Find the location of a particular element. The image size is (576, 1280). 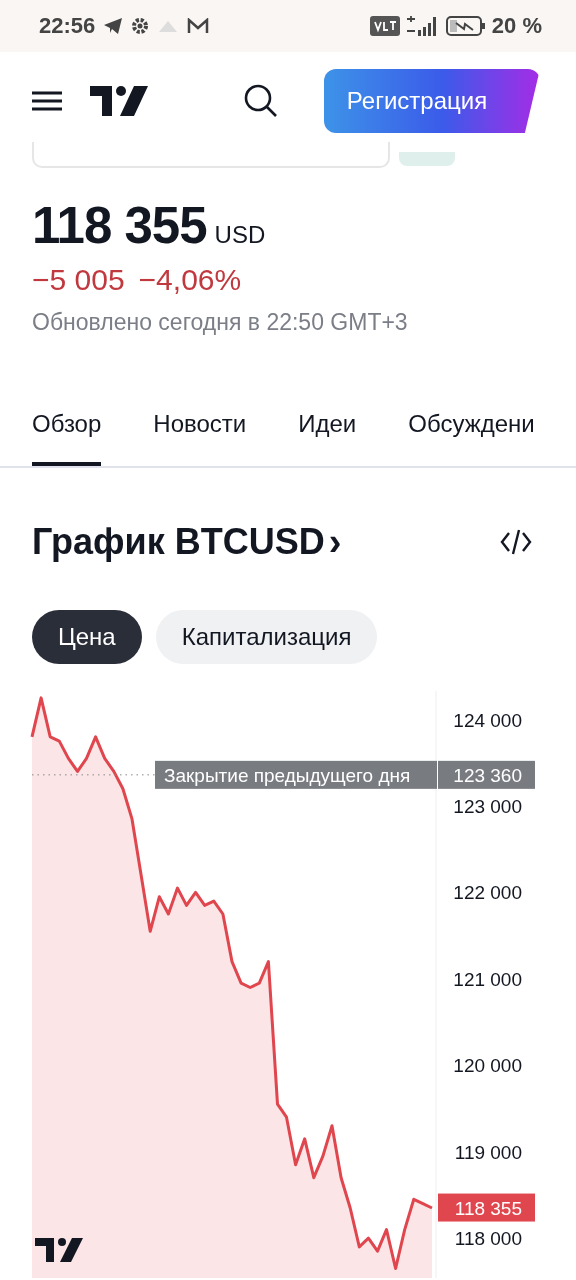

chevron-icon: › is located at coordinates (335, 542).